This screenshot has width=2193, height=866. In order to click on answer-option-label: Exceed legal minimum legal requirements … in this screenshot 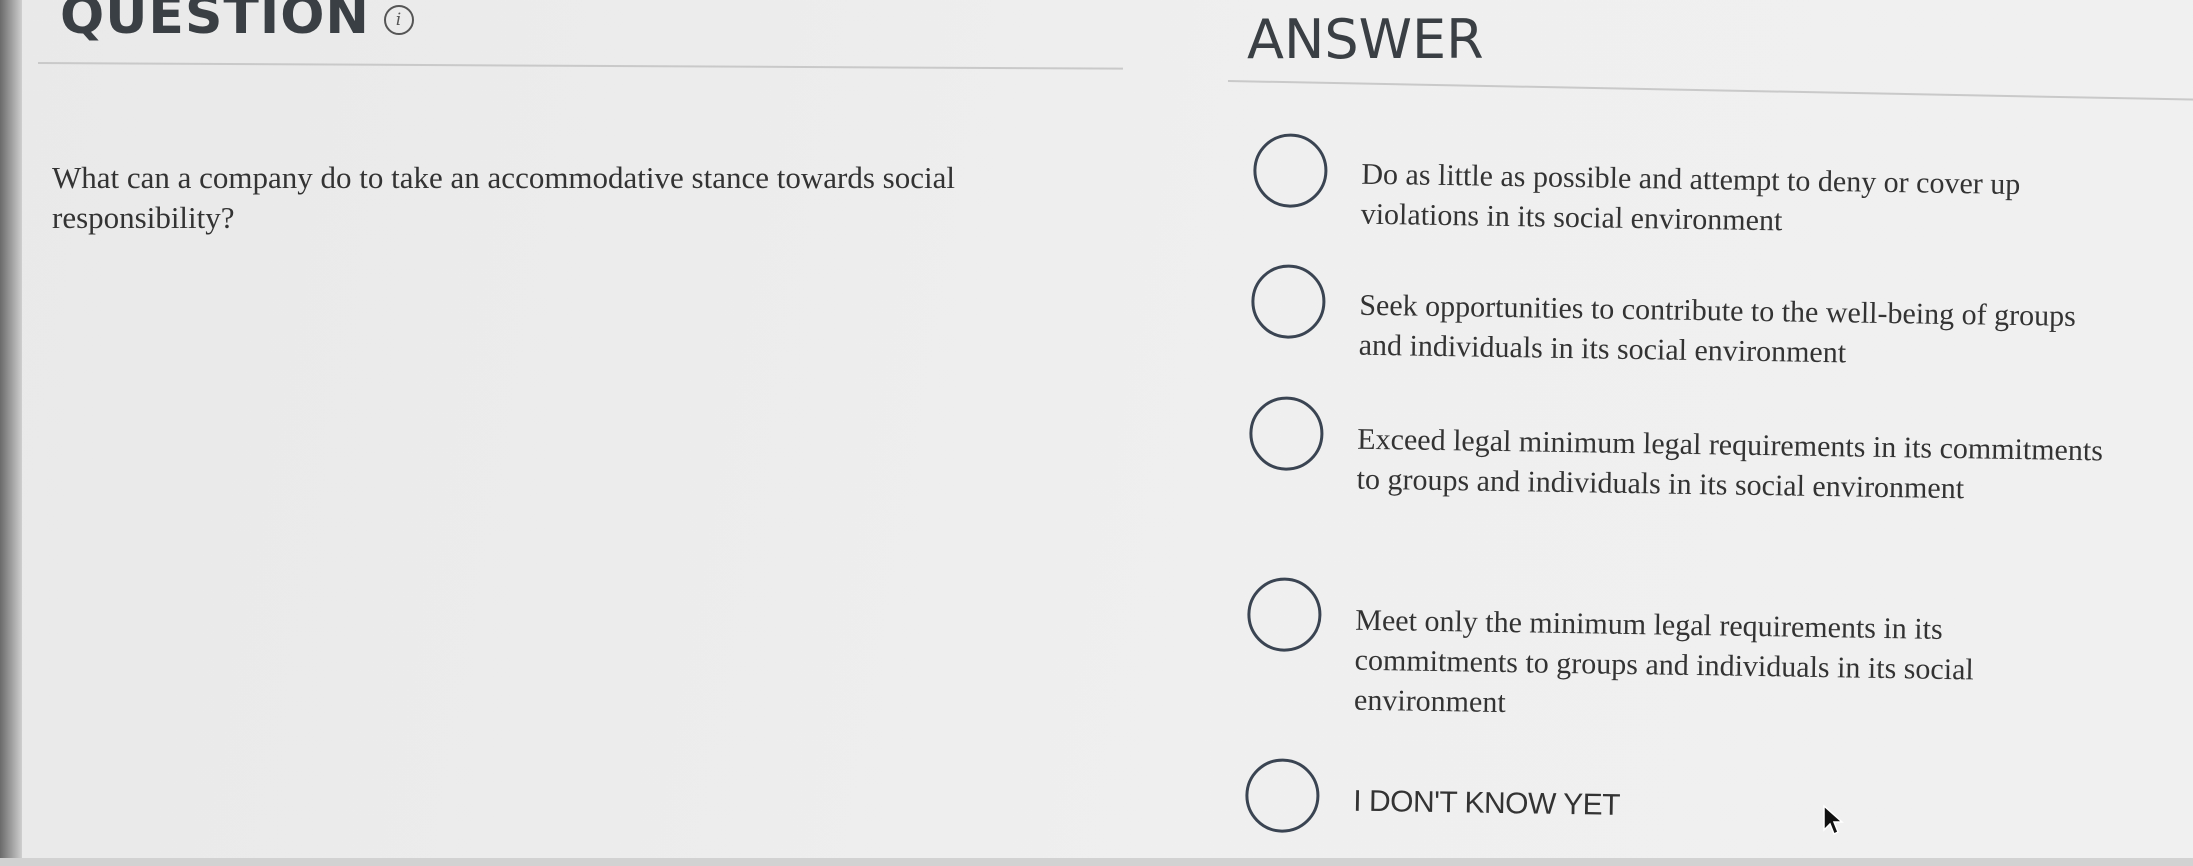, I will do `click(1732, 455)`.